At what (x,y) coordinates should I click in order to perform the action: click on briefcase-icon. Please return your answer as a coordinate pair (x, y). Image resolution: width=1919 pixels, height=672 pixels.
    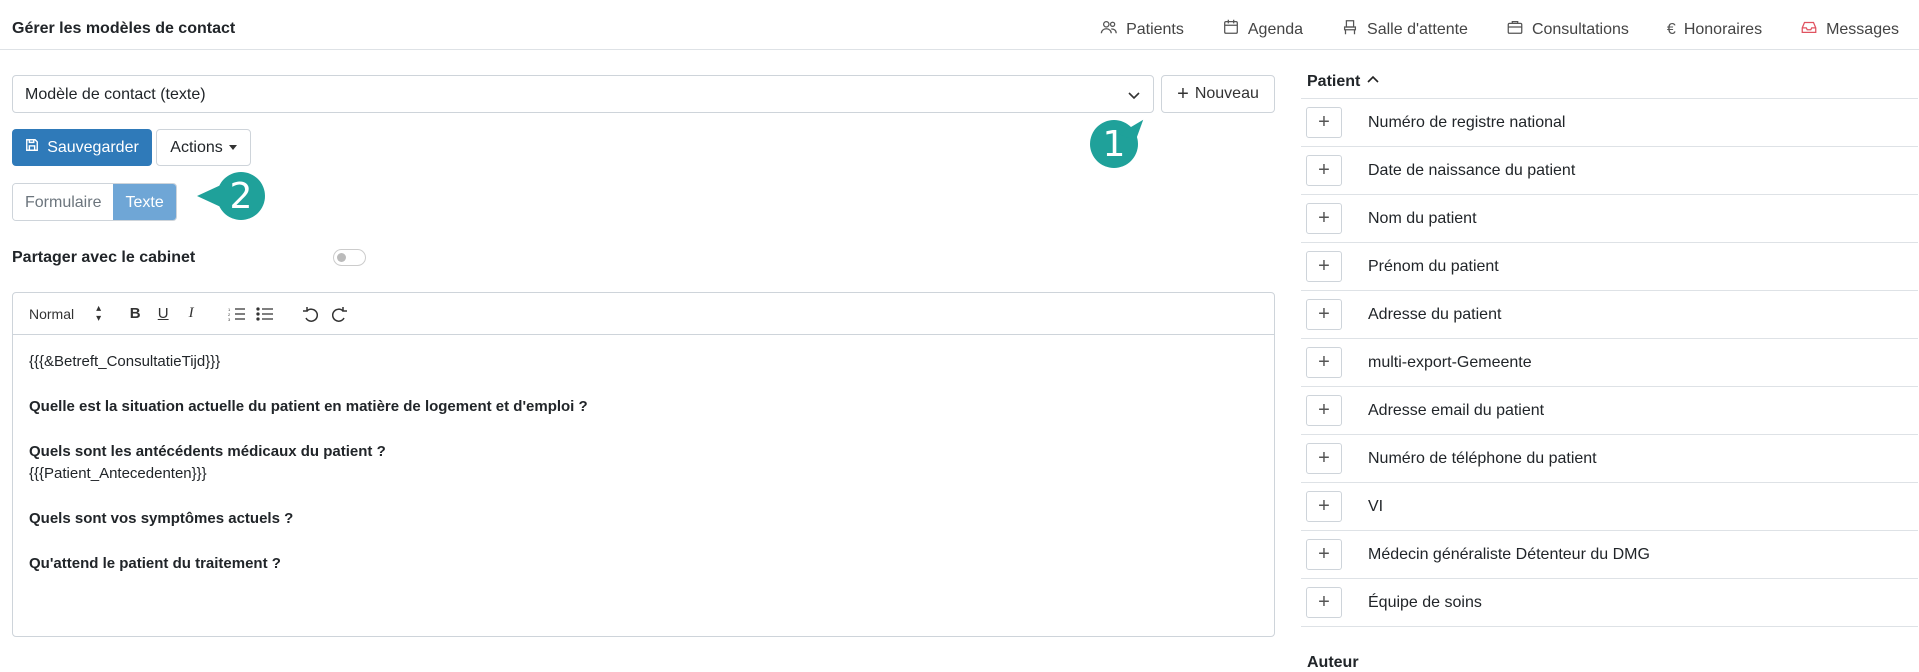
    Looking at the image, I should click on (1515, 29).